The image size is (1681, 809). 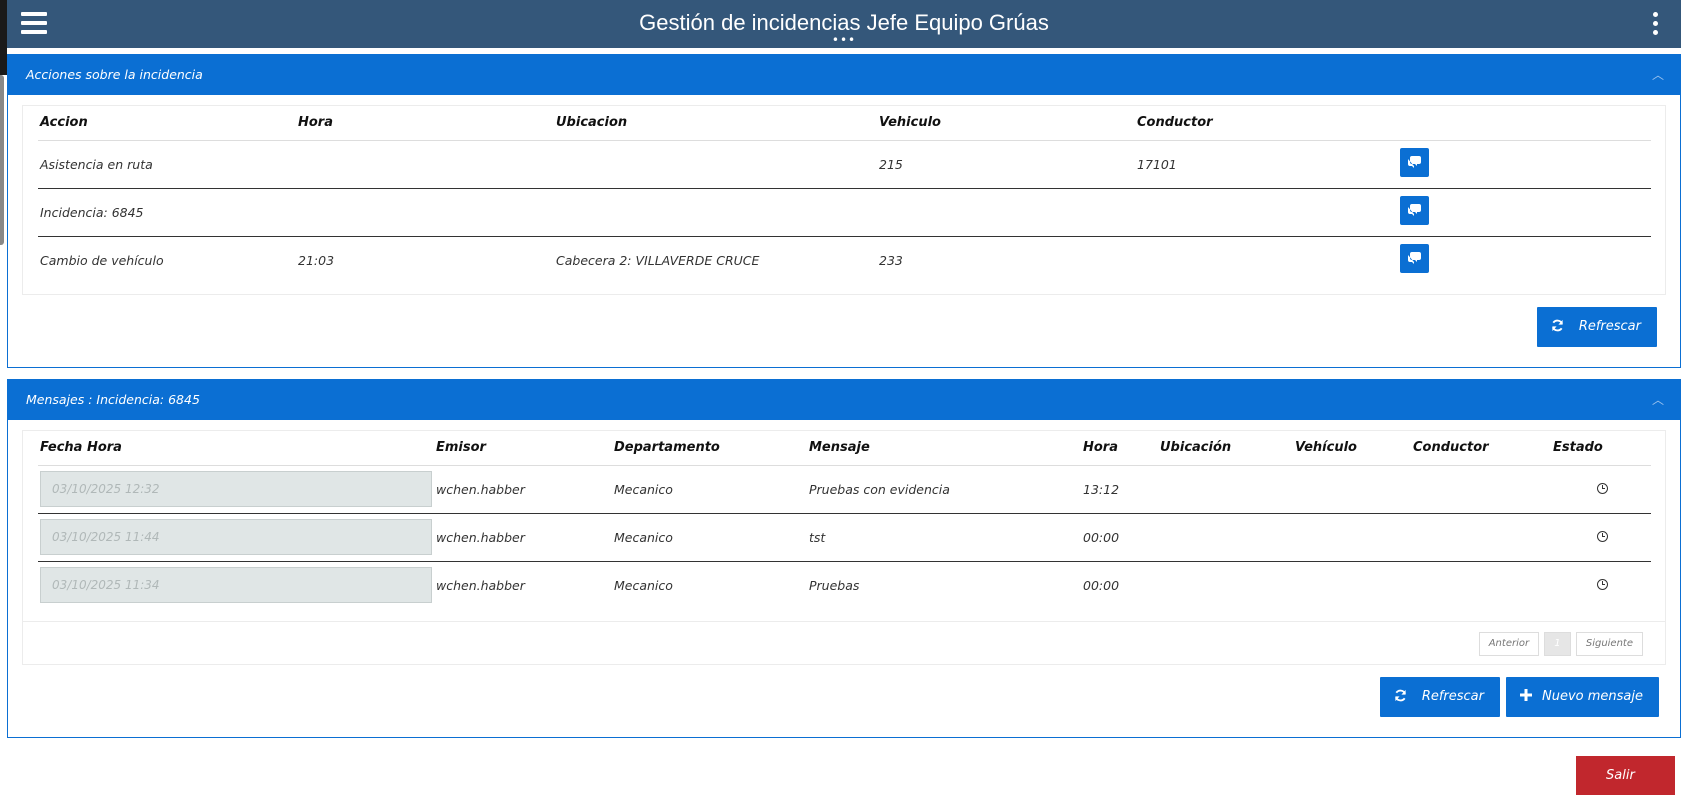 What do you see at coordinates (523, 448) in the screenshot?
I see `column-header: Emisor` at bounding box center [523, 448].